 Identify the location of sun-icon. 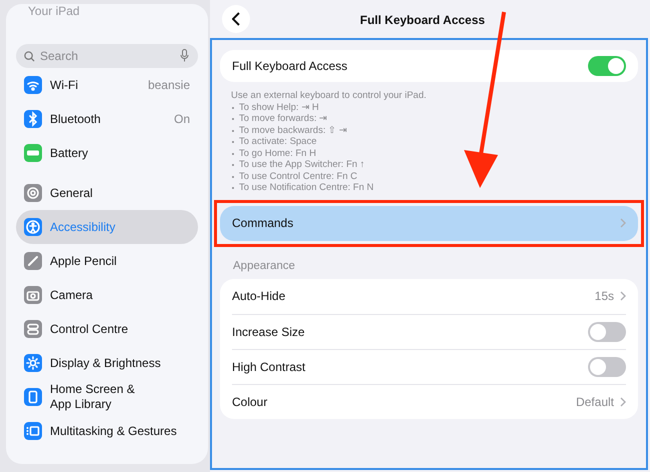
(33, 363).